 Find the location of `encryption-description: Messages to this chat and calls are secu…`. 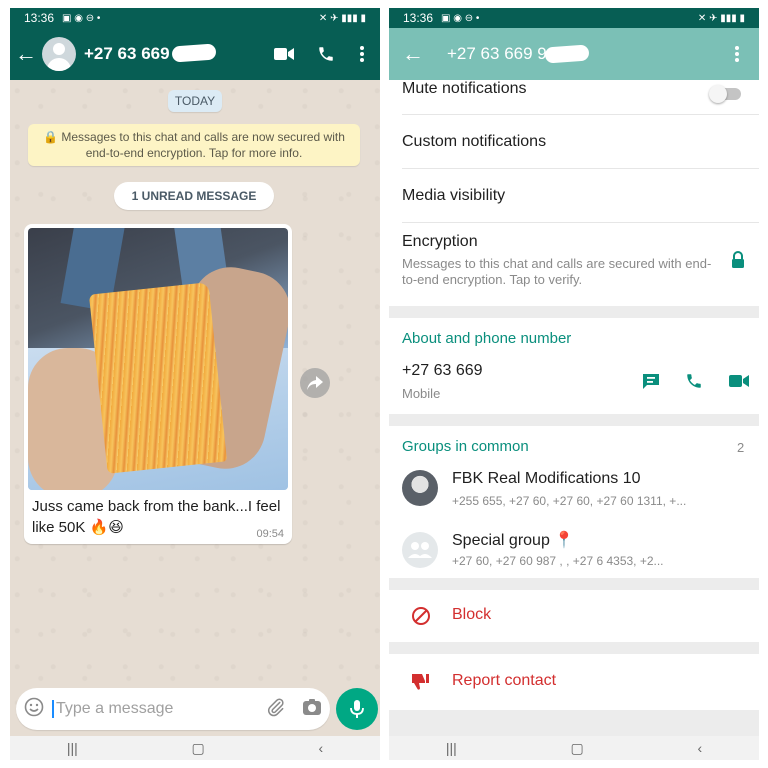

encryption-description: Messages to this chat and calls are secu… is located at coordinates (557, 271).